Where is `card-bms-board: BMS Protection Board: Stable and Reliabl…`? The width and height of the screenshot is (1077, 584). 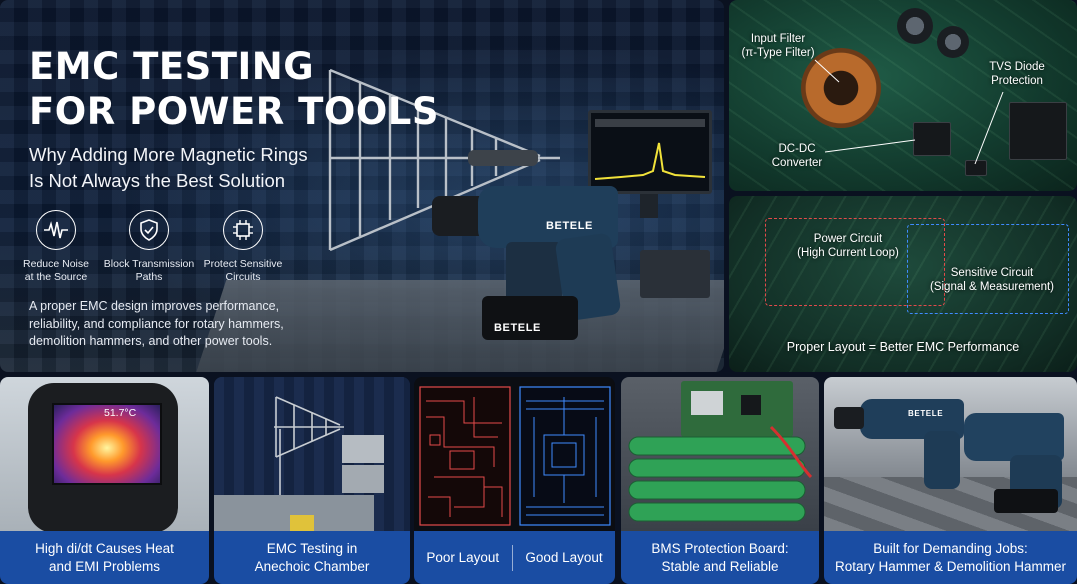
card-bms-board: BMS Protection Board: Stable and Reliabl… is located at coordinates (720, 480).